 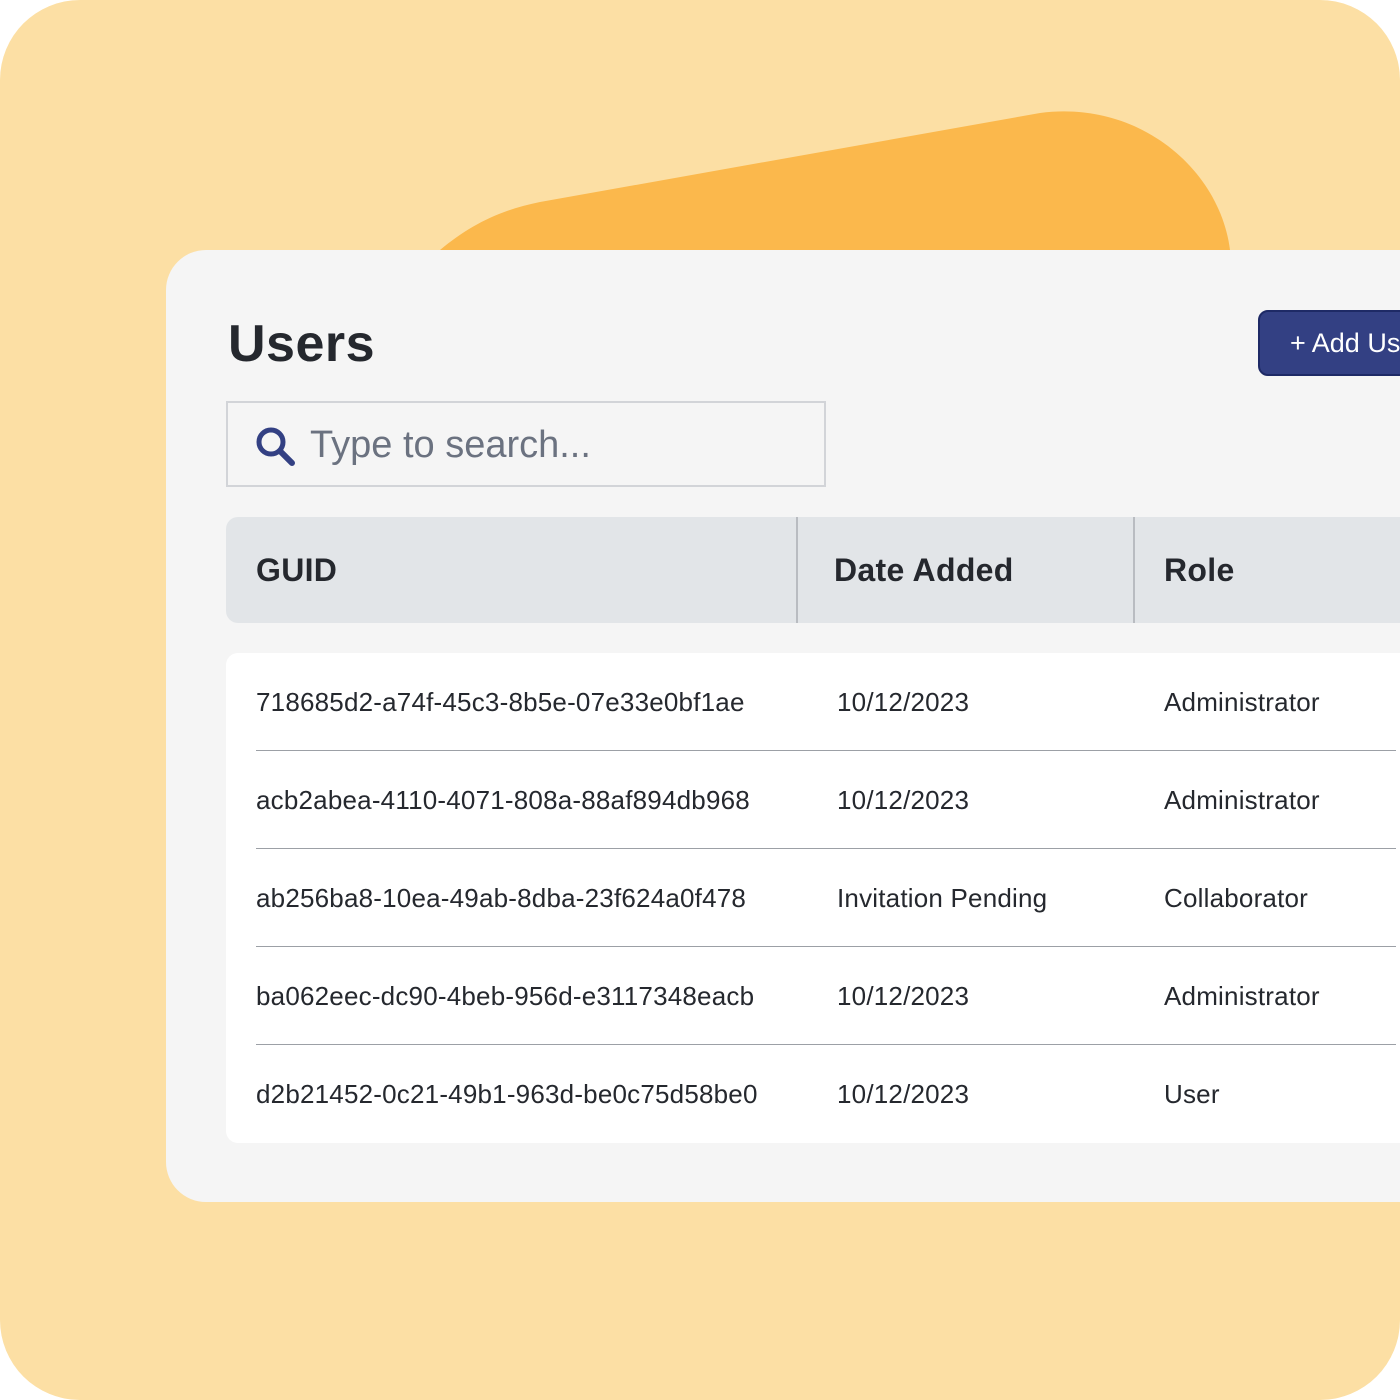 What do you see at coordinates (1329, 343) in the screenshot?
I see `add-user-button: + Add User` at bounding box center [1329, 343].